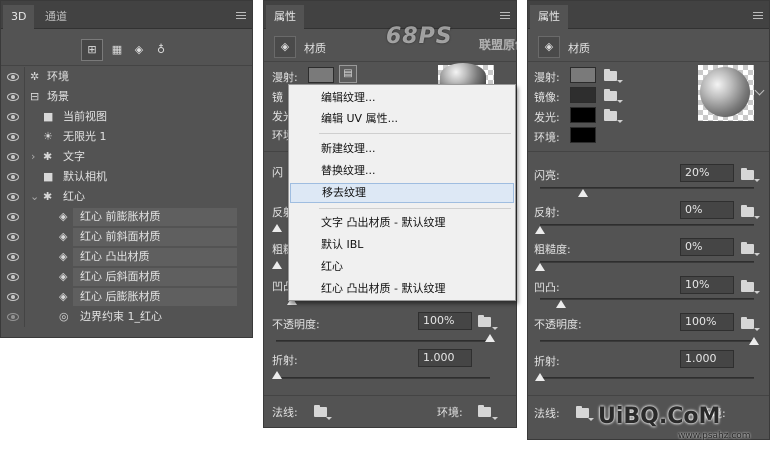 The width and height of the screenshot is (779, 449). Describe the element at coordinates (747, 211) in the screenshot. I see `reflect-folder-icon` at that location.